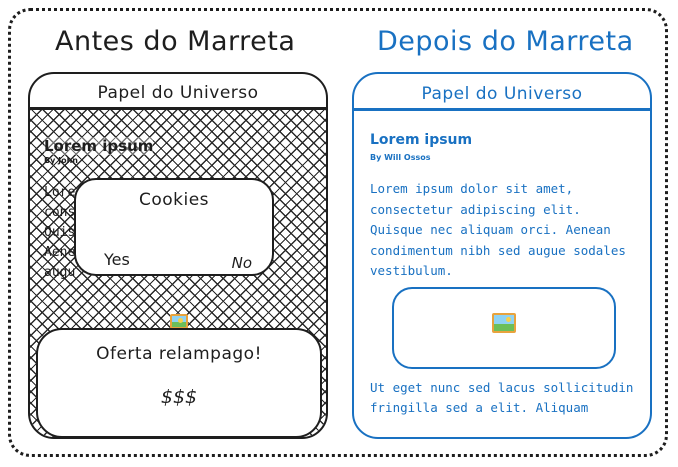 The width and height of the screenshot is (678, 467). What do you see at coordinates (179, 383) in the screenshot?
I see `offer-popup: Oferta relampago! $$$` at bounding box center [179, 383].